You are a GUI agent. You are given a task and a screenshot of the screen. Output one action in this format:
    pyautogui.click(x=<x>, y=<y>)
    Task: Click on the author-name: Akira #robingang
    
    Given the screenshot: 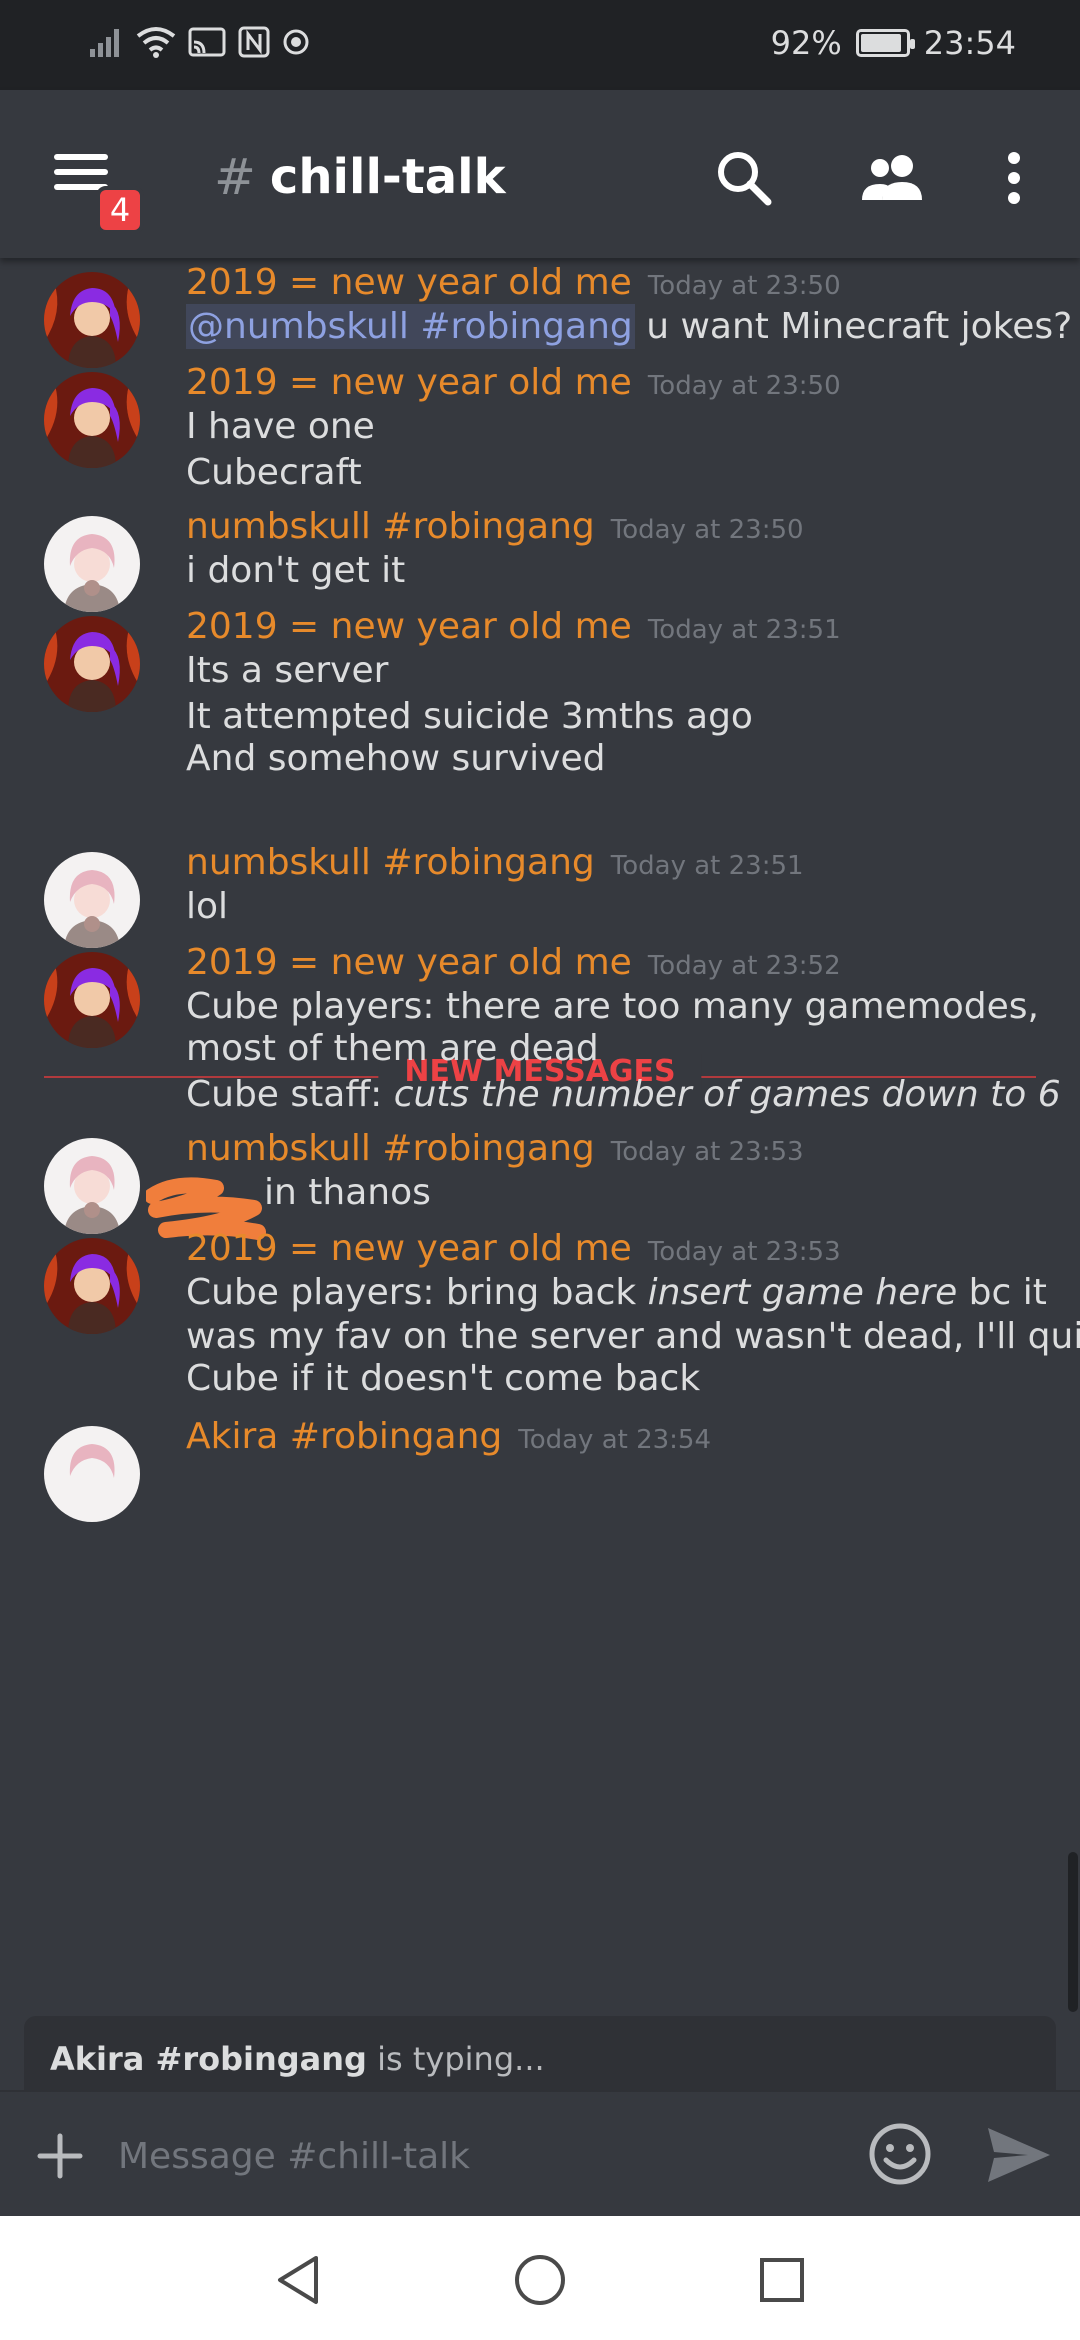 What is the action you would take?
    pyautogui.click(x=344, y=1436)
    